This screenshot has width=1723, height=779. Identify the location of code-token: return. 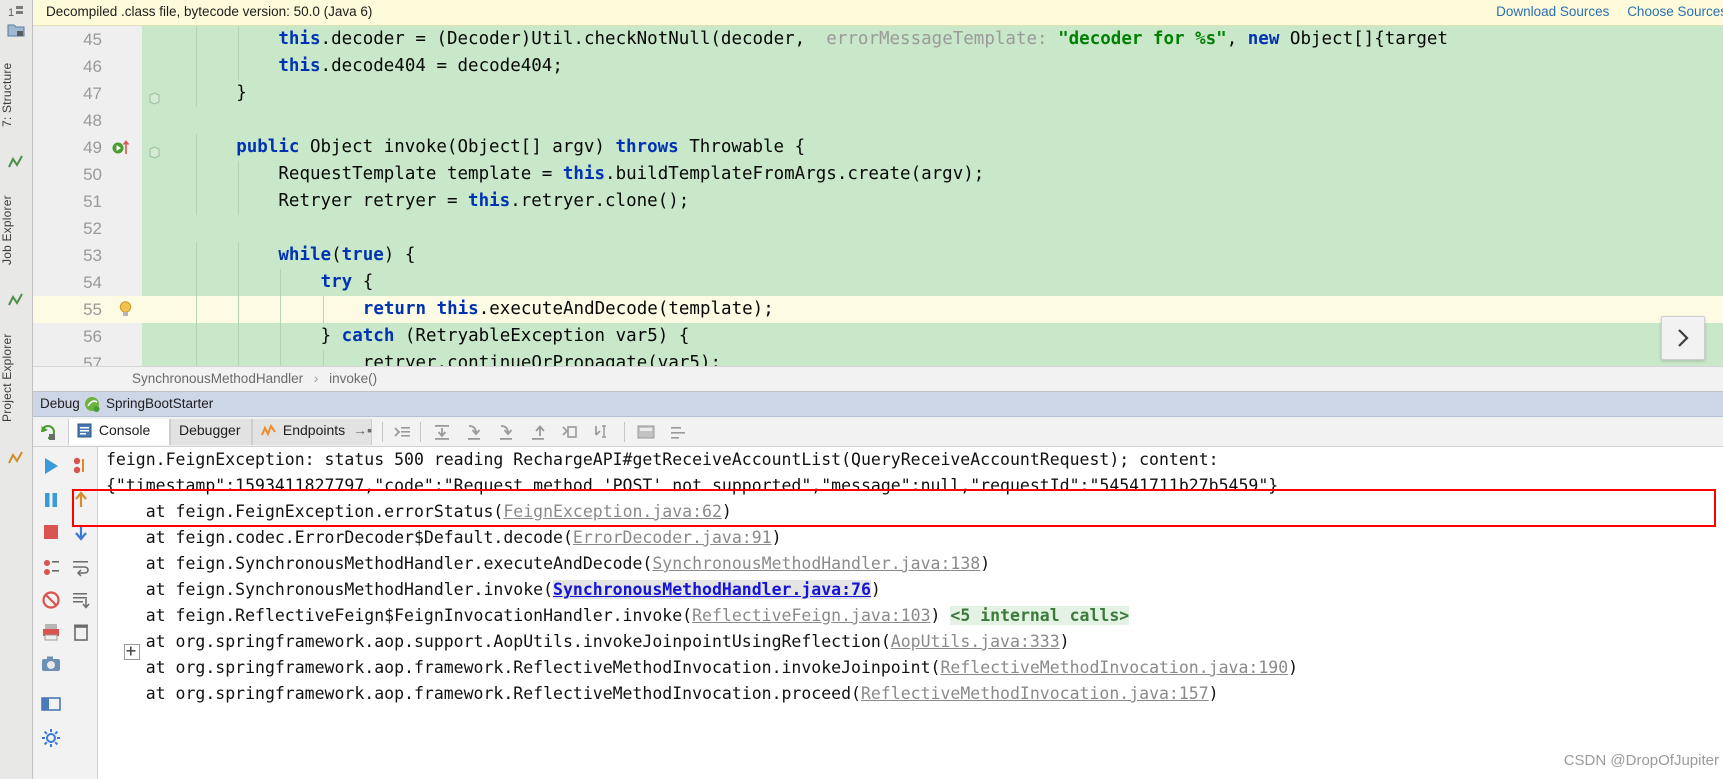
(394, 309).